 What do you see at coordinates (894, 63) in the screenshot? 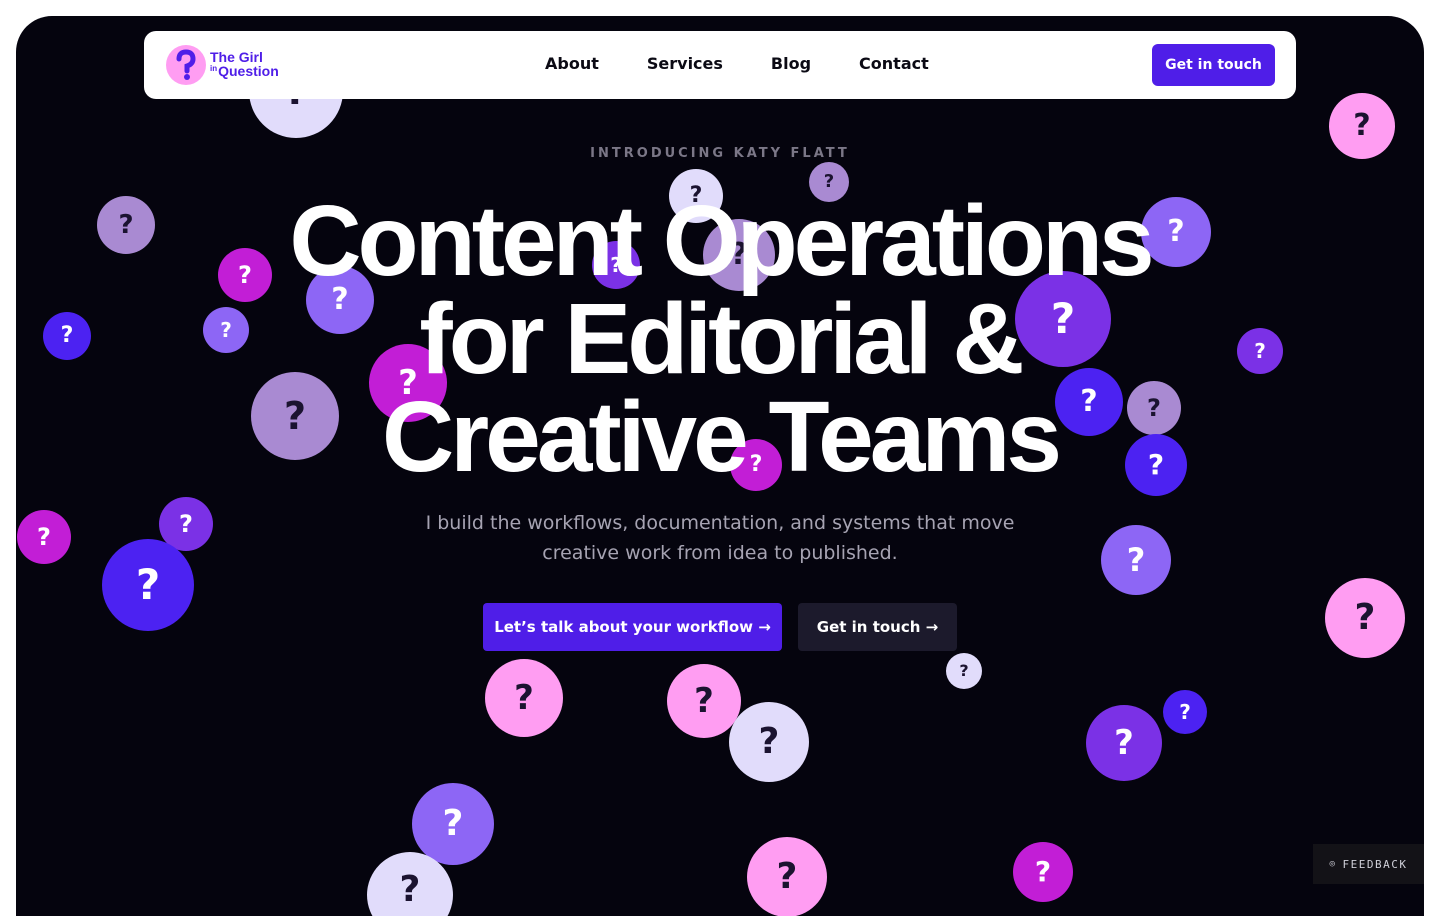
I see `nav-link-contact: Contact` at bounding box center [894, 63].